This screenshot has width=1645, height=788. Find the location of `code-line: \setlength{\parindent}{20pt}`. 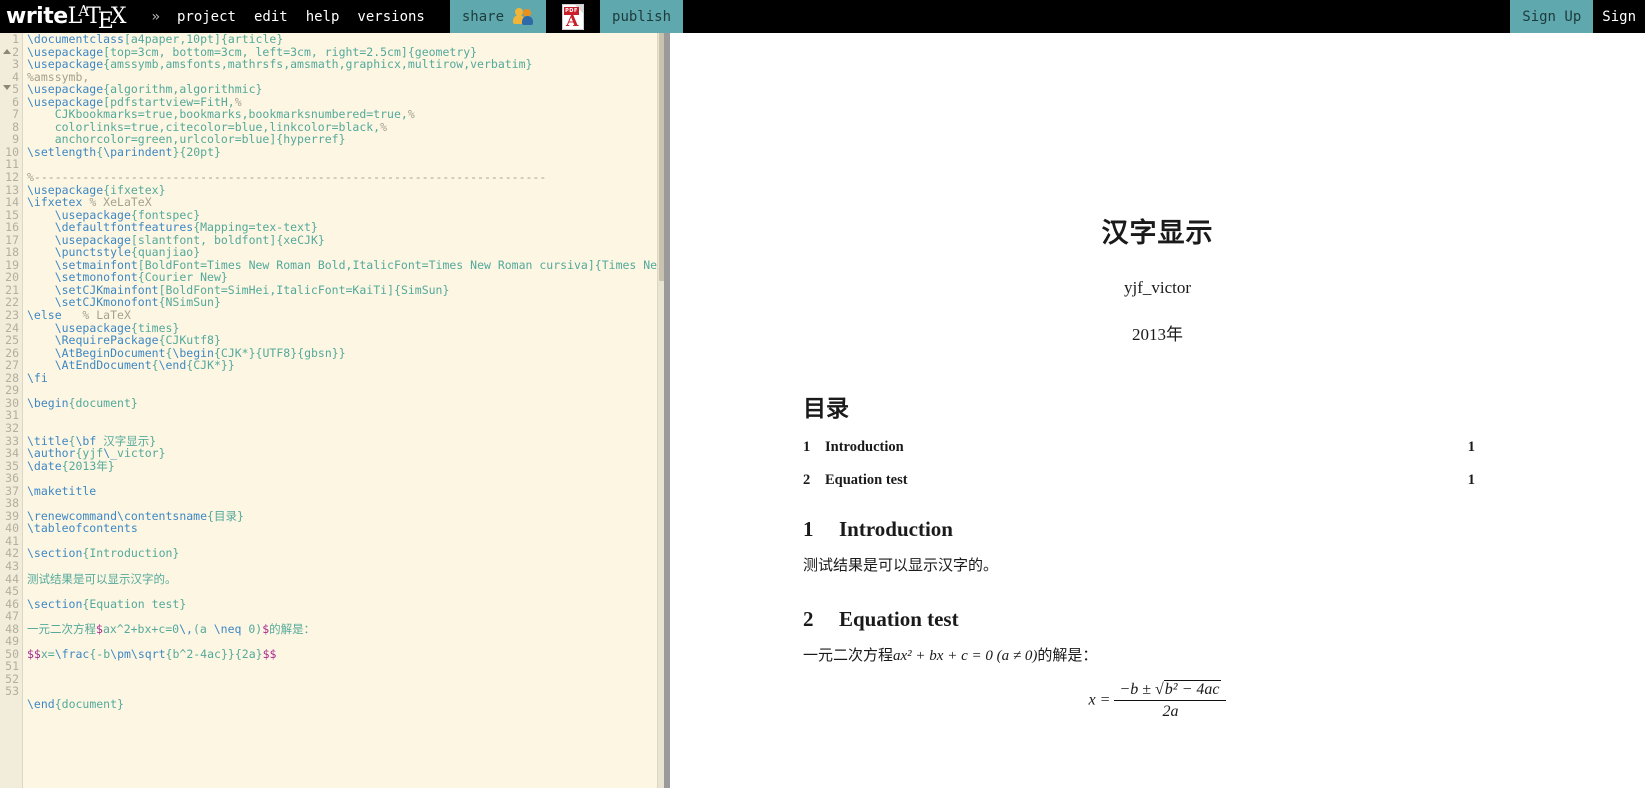

code-line: \setlength{\parindent}{20pt} is located at coordinates (342, 152).